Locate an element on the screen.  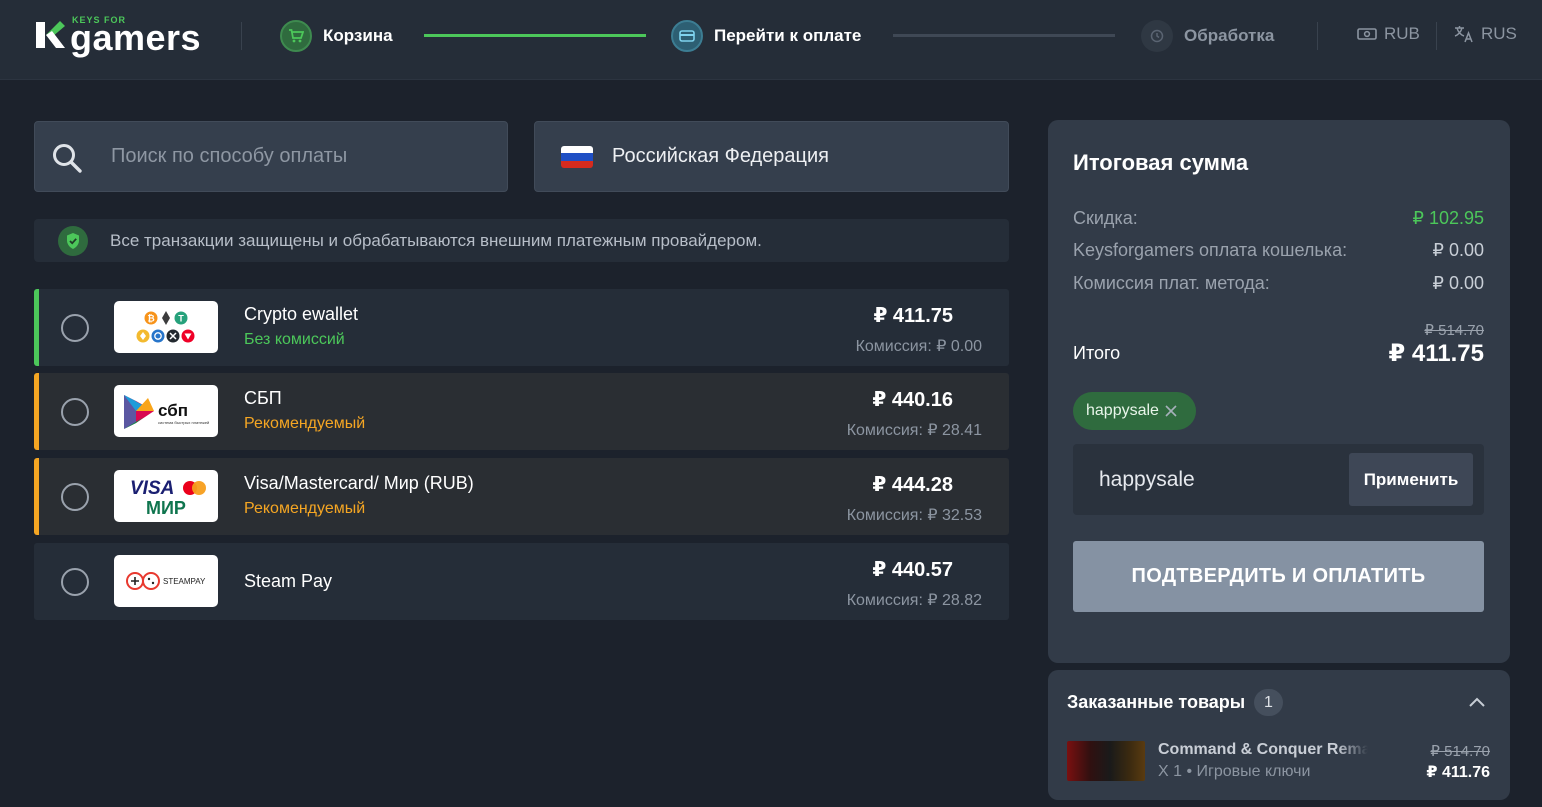
currency-selector: RUB is located at coordinates (1388, 34).